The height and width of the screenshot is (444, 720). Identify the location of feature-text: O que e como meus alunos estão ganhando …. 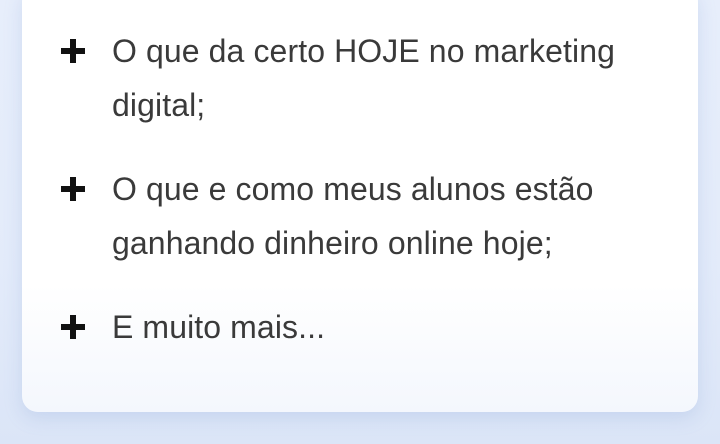
(353, 216).